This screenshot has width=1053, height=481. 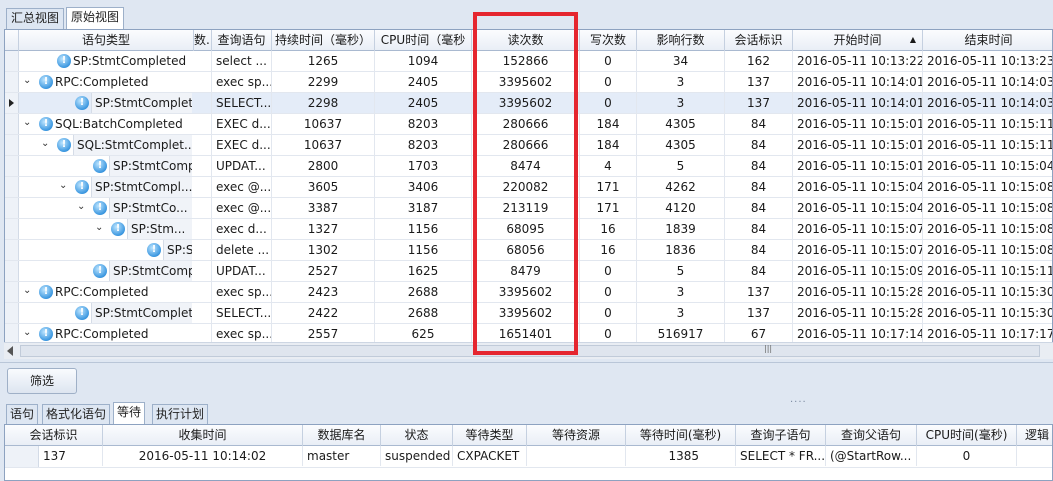 What do you see at coordinates (576, 435) in the screenshot?
I see `dcol-wait-resource: 等待资源` at bounding box center [576, 435].